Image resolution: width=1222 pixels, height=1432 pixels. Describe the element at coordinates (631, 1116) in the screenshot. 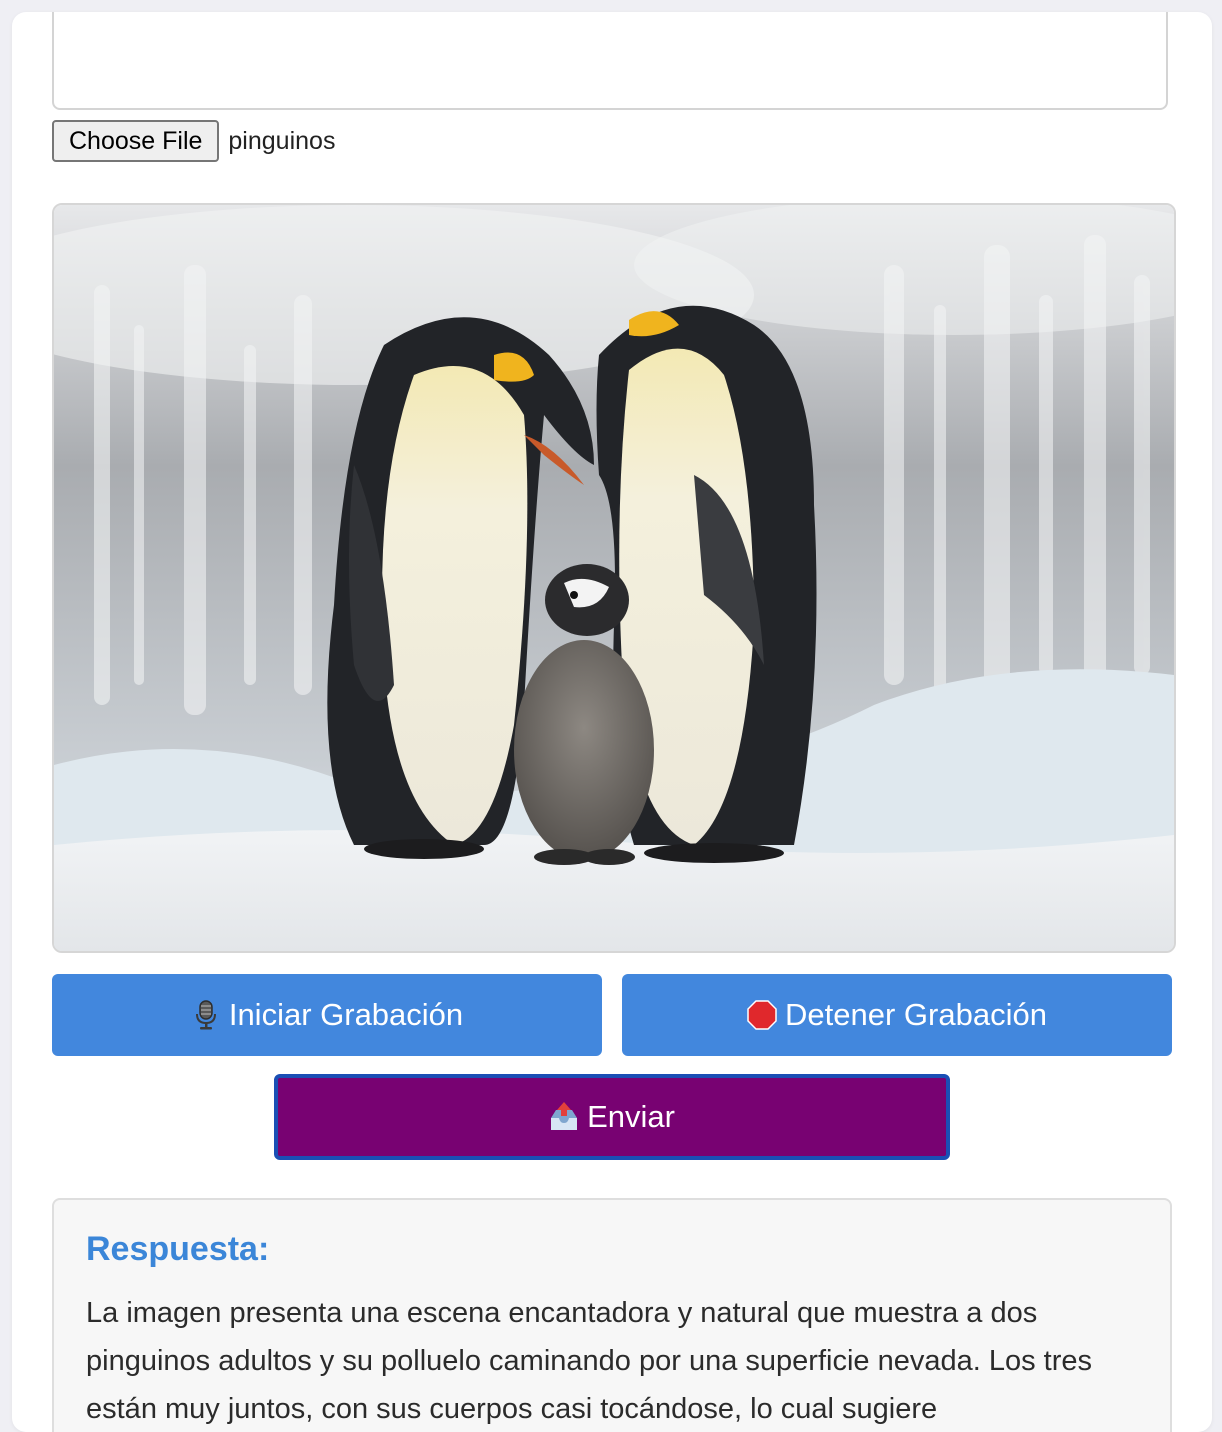

I see `send-label: Enviar` at that location.